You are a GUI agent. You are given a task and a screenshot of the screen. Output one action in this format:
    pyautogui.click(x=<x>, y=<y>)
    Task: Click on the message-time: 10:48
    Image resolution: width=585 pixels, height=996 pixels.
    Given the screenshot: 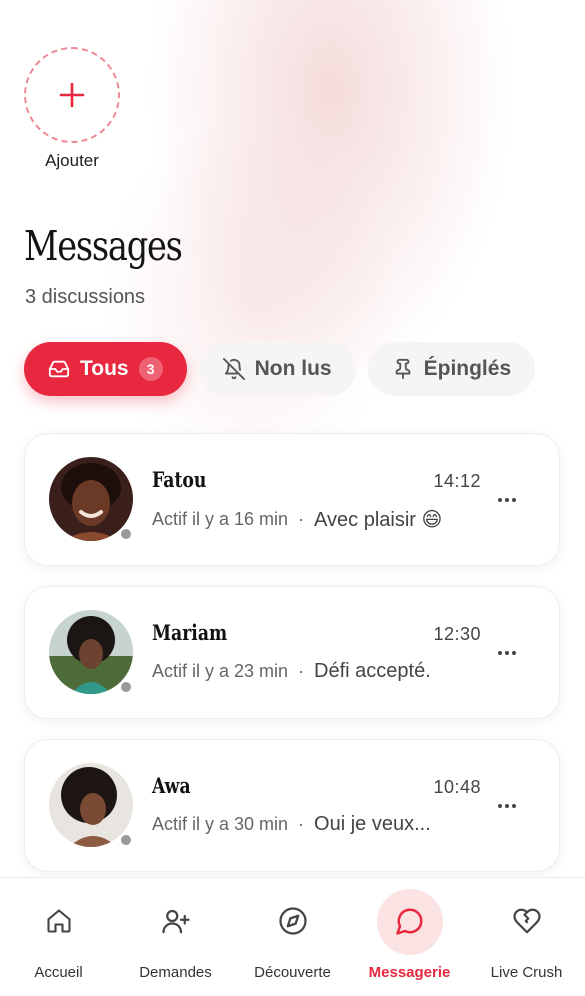 What is the action you would take?
    pyautogui.click(x=457, y=787)
    